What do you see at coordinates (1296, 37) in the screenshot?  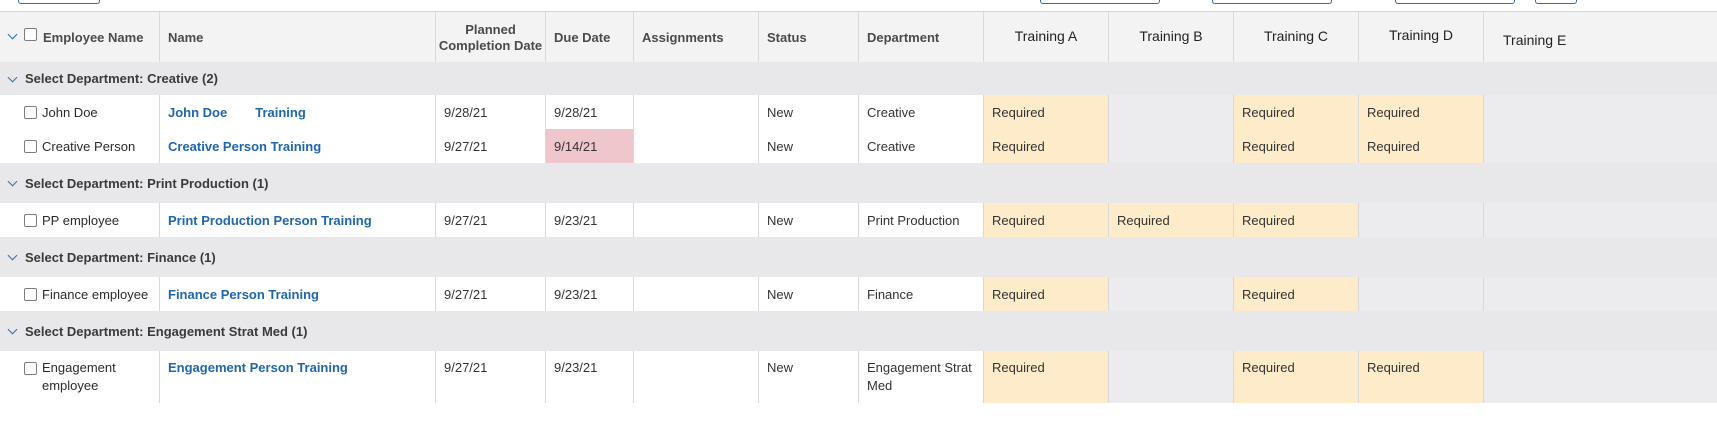 I see `header-training-c: Training C` at bounding box center [1296, 37].